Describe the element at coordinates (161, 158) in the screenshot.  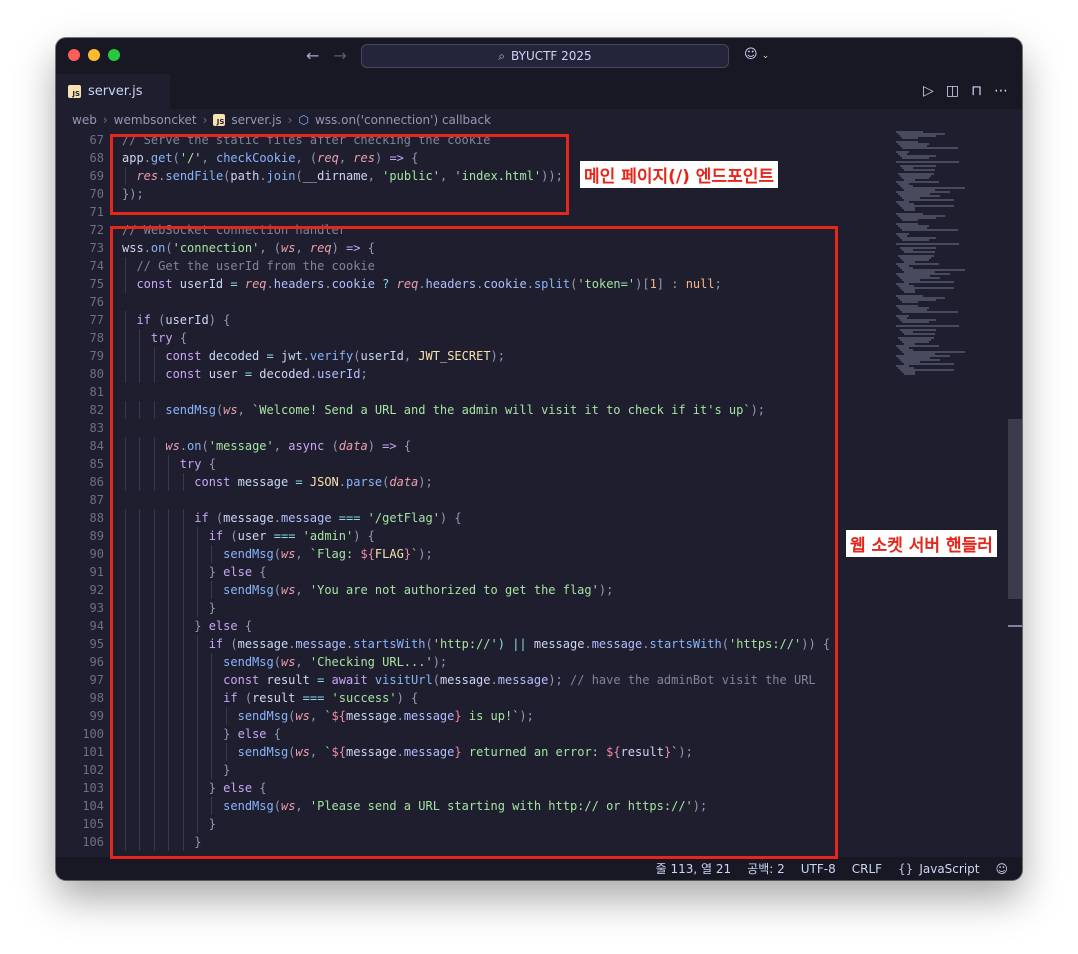
I see `code-token: get` at that location.